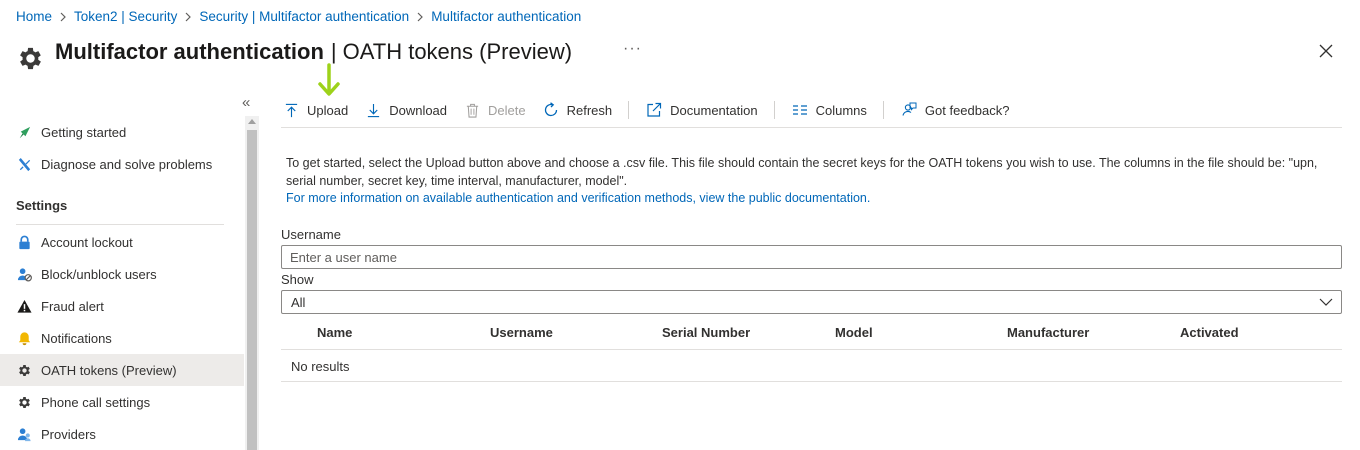 The height and width of the screenshot is (450, 1360). Describe the element at coordinates (811, 302) in the screenshot. I see `show-filter-dropdown: All` at that location.